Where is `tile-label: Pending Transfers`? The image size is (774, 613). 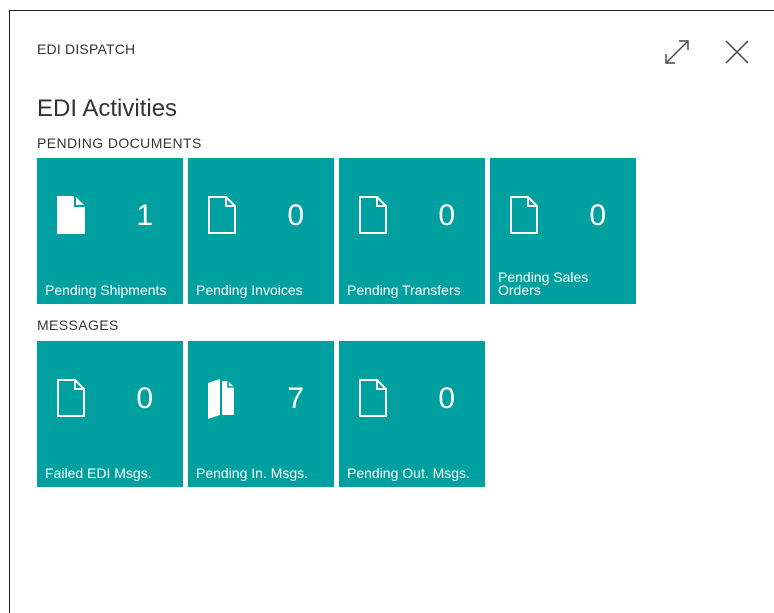
tile-label: Pending Transfers is located at coordinates (404, 290).